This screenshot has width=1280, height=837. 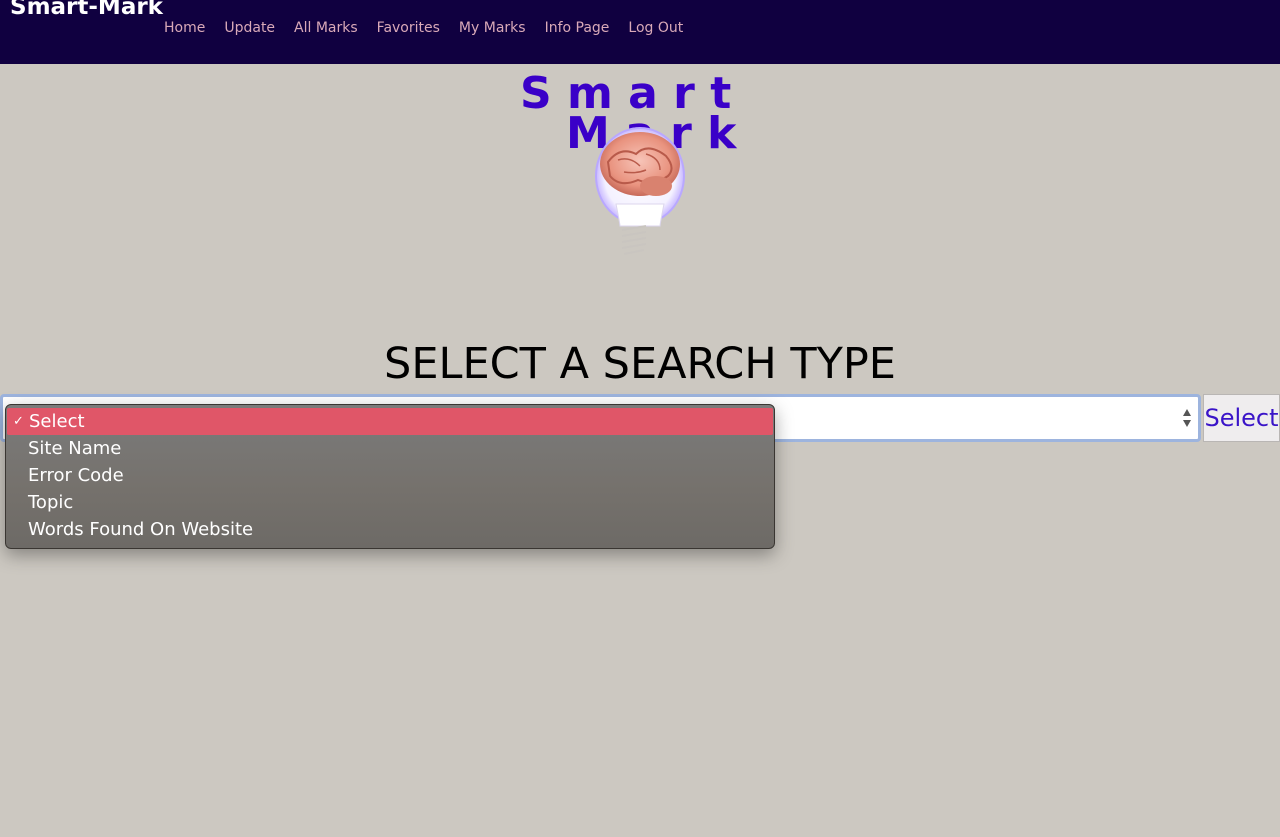 I want to click on option-site-name: Site Name, so click(x=390, y=448).